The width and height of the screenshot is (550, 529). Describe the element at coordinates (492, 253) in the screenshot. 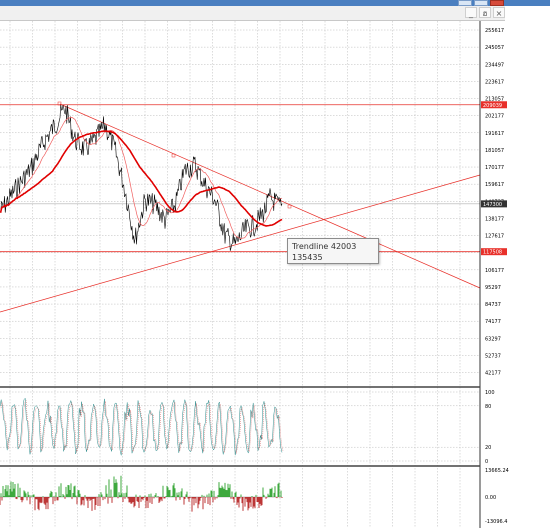

I see `price-tag-lower_level: 117508` at that location.